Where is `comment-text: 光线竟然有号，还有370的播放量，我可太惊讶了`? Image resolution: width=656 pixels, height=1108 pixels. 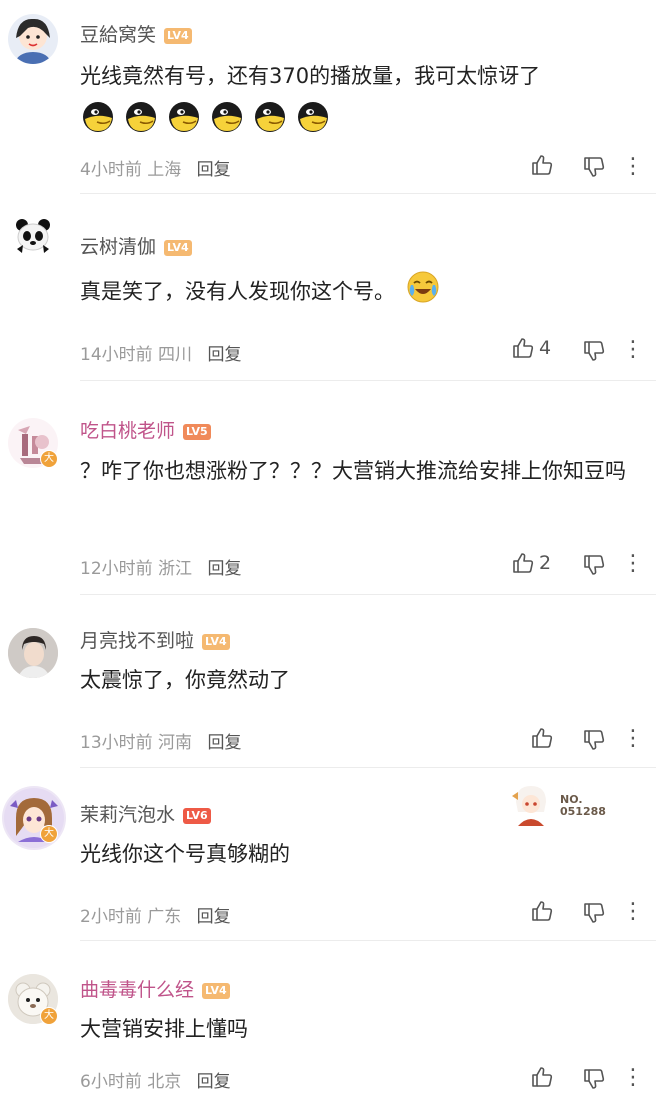 comment-text: 光线竟然有号，还有370的播放量，我可太惊讶了 is located at coordinates (310, 76).